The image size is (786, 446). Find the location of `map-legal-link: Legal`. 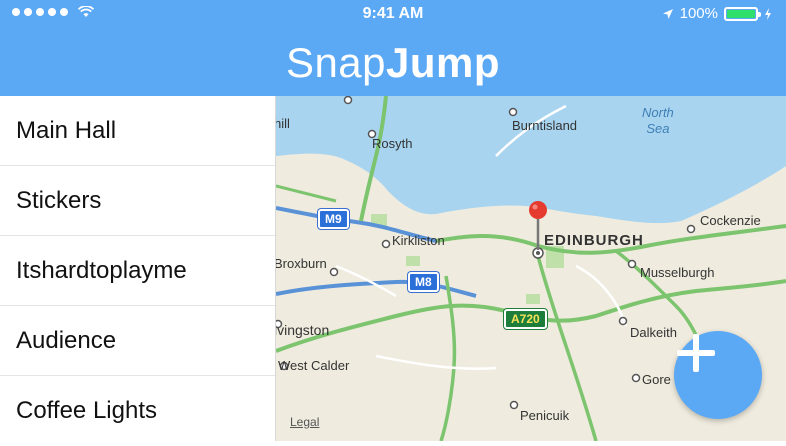

map-legal-link: Legal is located at coordinates (304, 422).